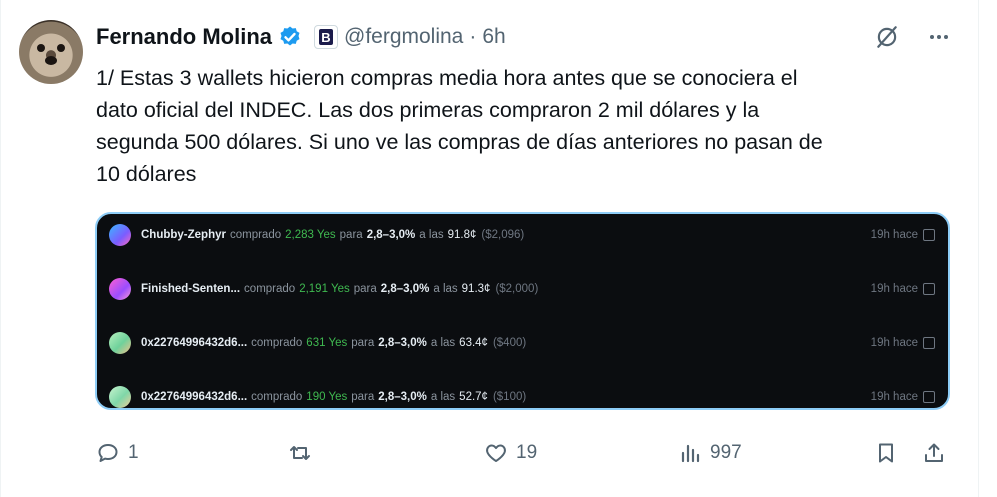 The width and height of the screenshot is (997, 497). I want to click on tweet-time: 6h, so click(493, 37).